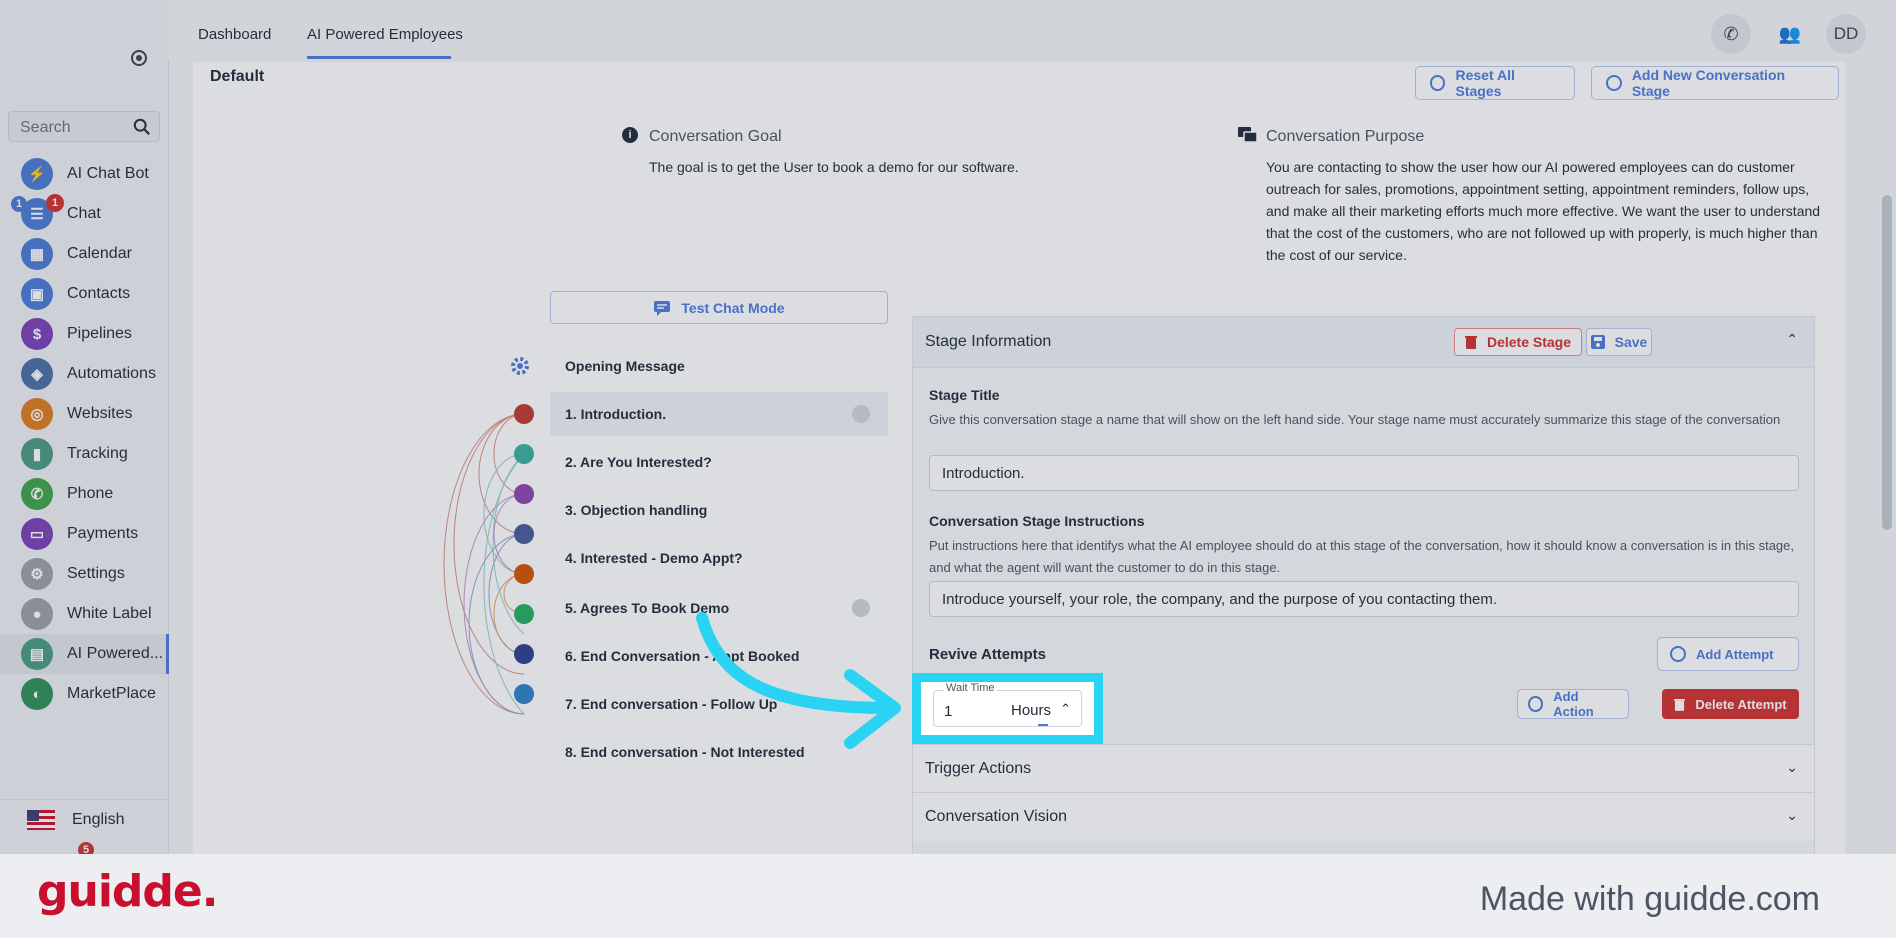  What do you see at coordinates (719, 462) in the screenshot?
I see `stage-row-2: 2. Are You Interested?` at bounding box center [719, 462].